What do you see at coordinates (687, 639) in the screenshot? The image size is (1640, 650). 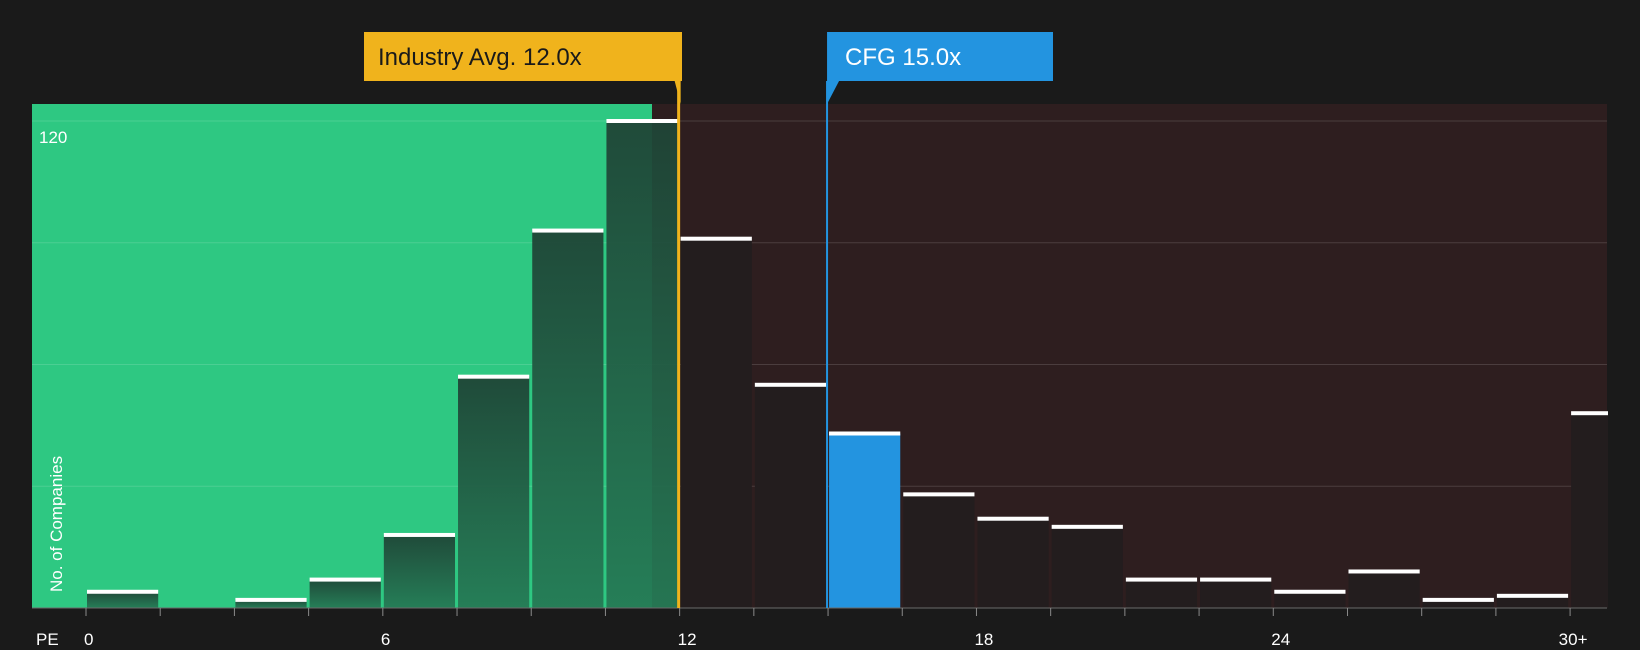 I see `x-tick-label-2: 12` at bounding box center [687, 639].